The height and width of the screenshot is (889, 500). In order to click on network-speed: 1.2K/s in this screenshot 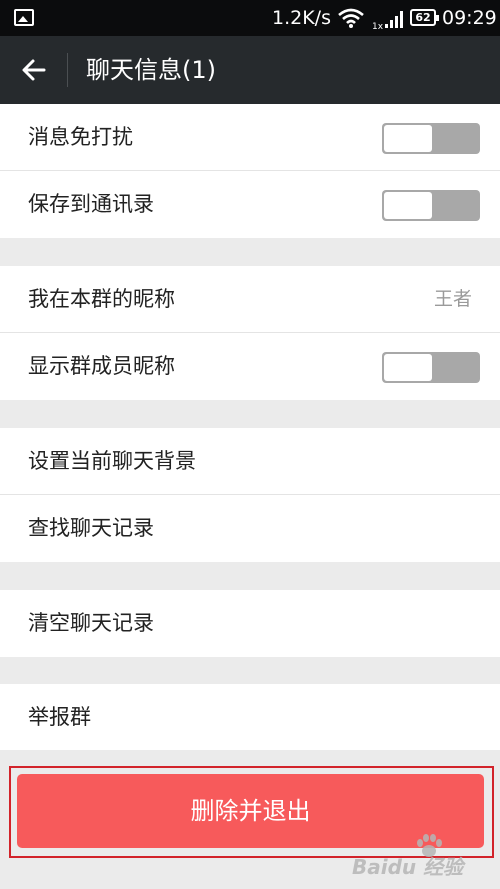, I will do `click(301, 18)`.